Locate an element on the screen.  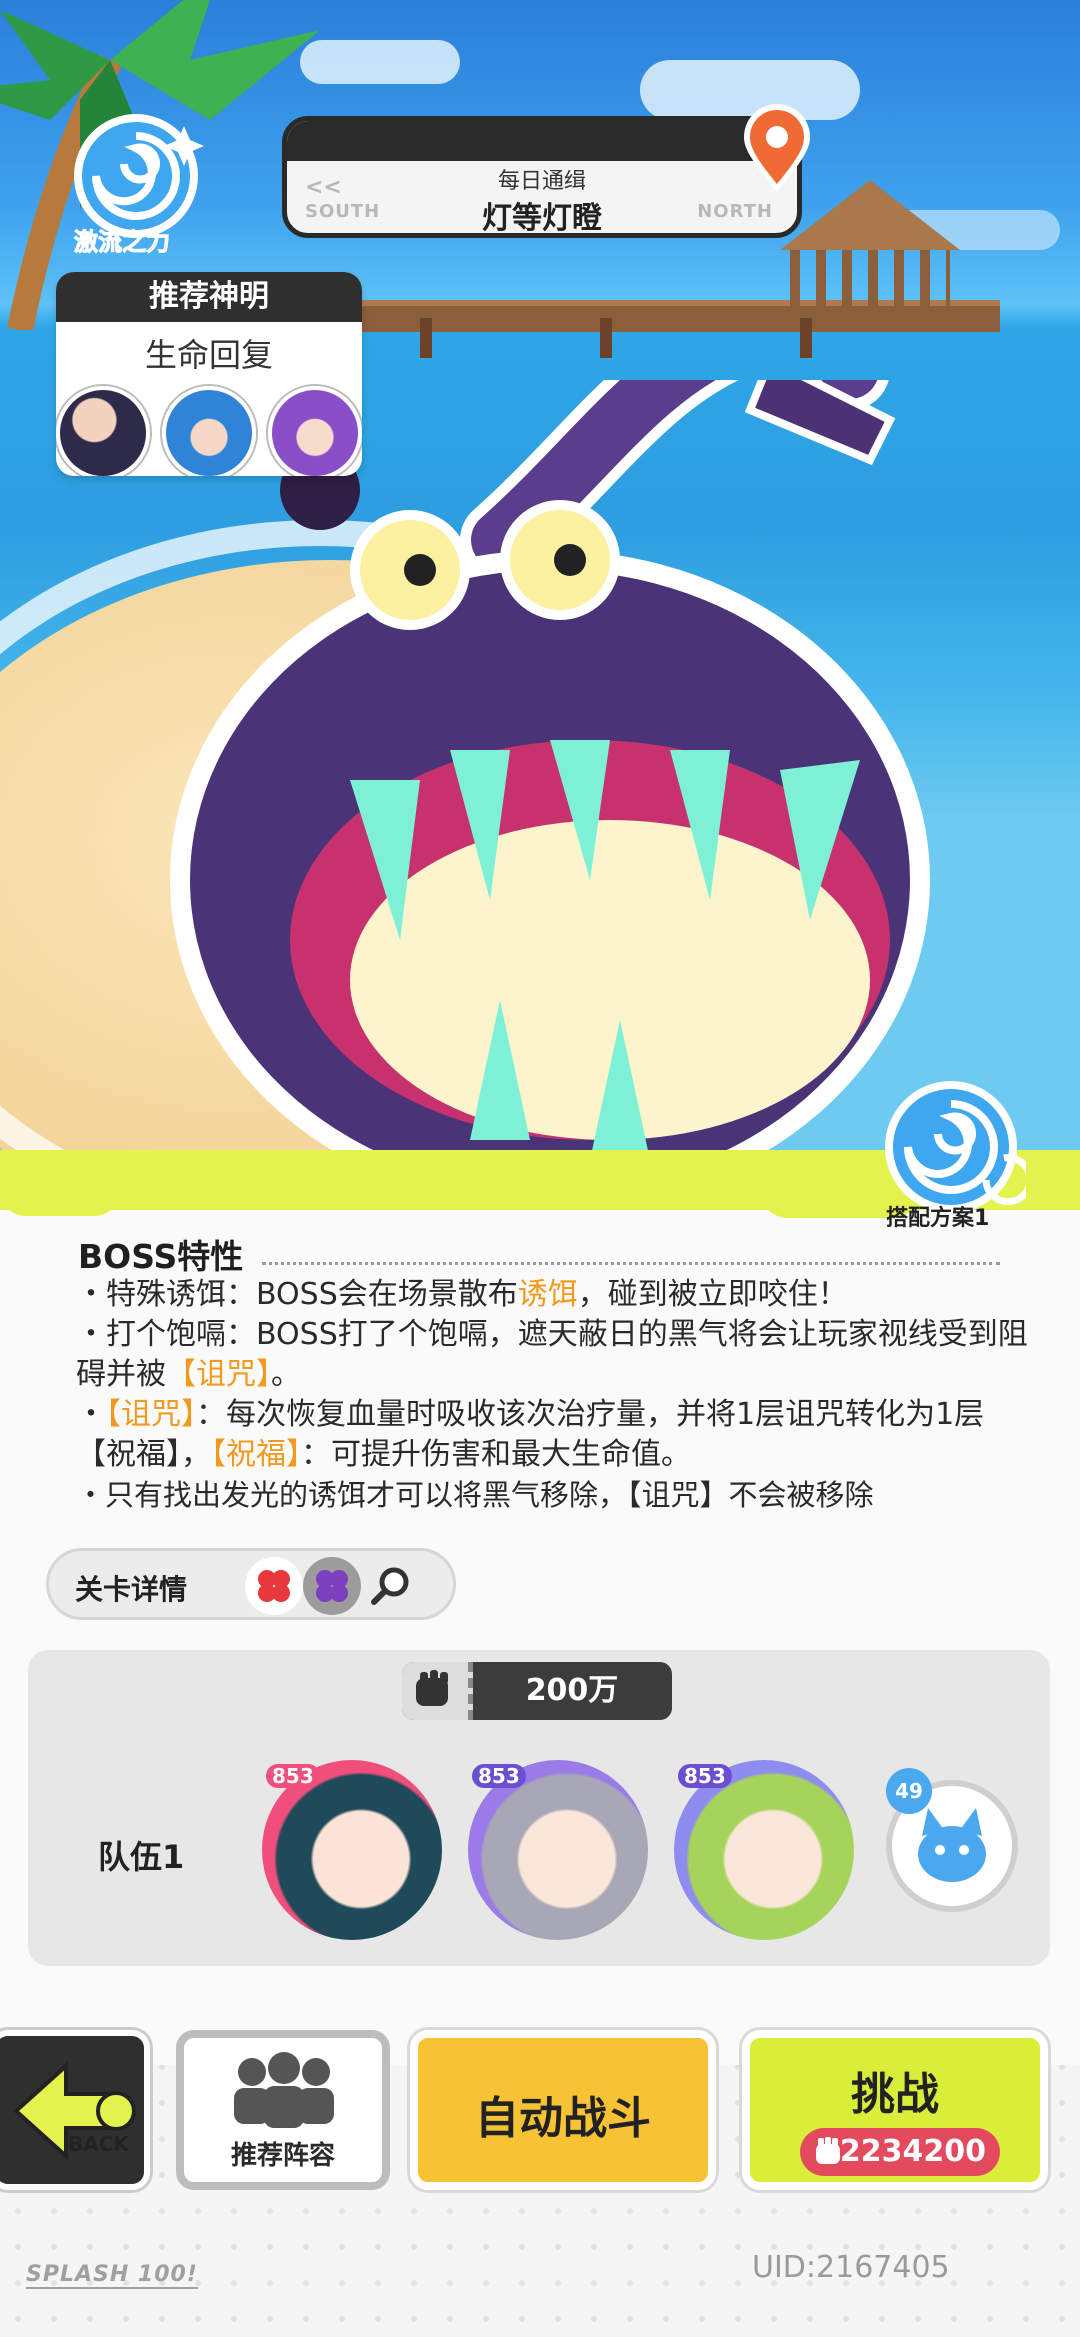
purple-clover-icon is located at coordinates (332, 1586).